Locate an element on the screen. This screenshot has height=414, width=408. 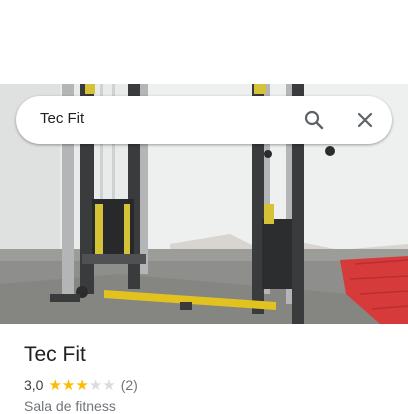
rating-value: 3,0 is located at coordinates (34, 385).